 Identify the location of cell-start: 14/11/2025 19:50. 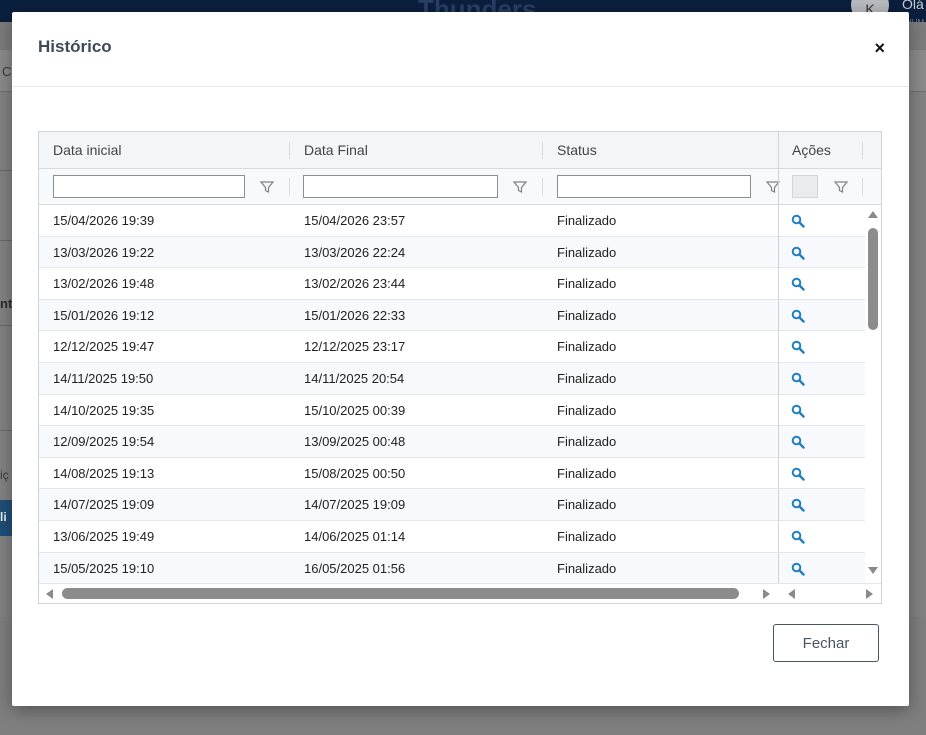
(103, 378).